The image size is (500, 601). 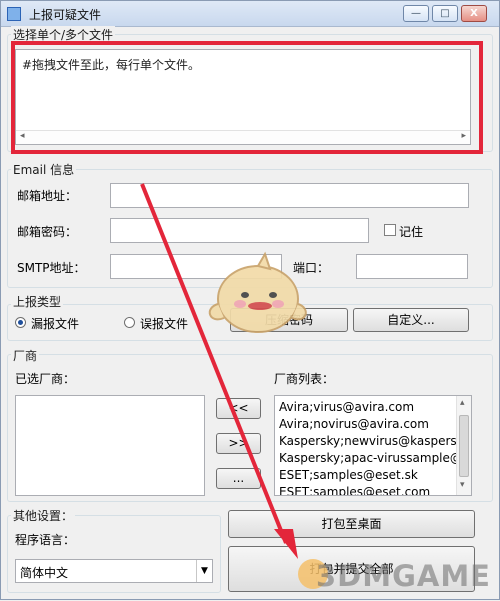 What do you see at coordinates (257, 292) in the screenshot?
I see `mascot-watermark-logo` at bounding box center [257, 292].